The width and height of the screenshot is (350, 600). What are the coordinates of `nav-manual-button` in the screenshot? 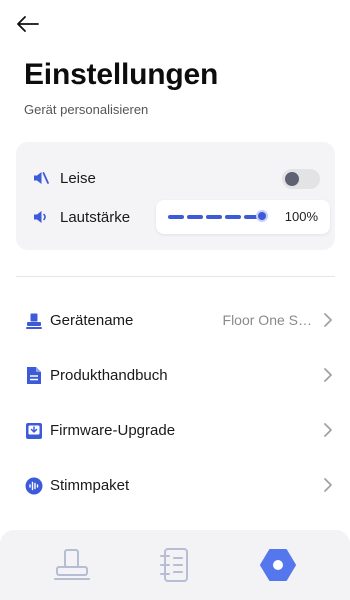 It's located at (175, 565).